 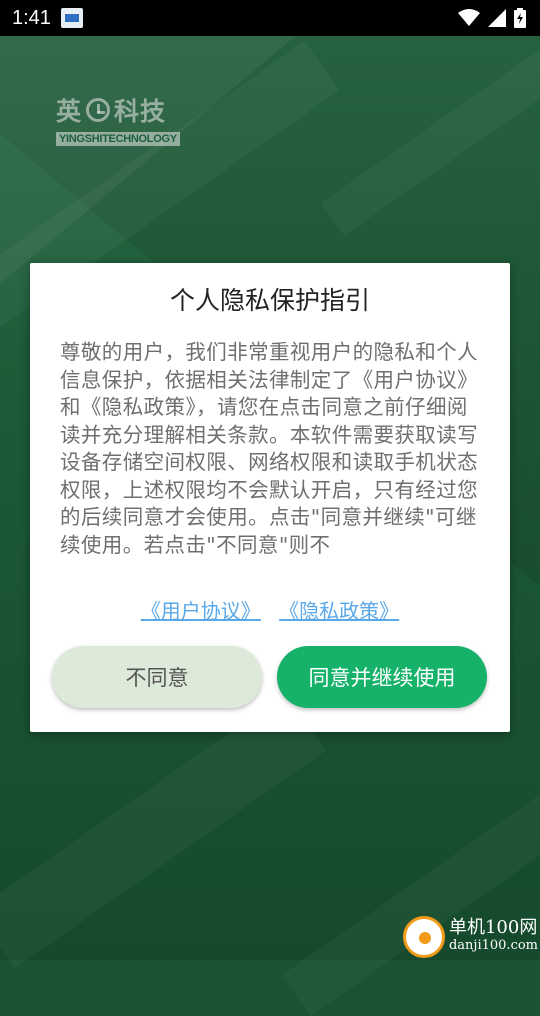 I want to click on logo-text-cn: 英, so click(x=69, y=111).